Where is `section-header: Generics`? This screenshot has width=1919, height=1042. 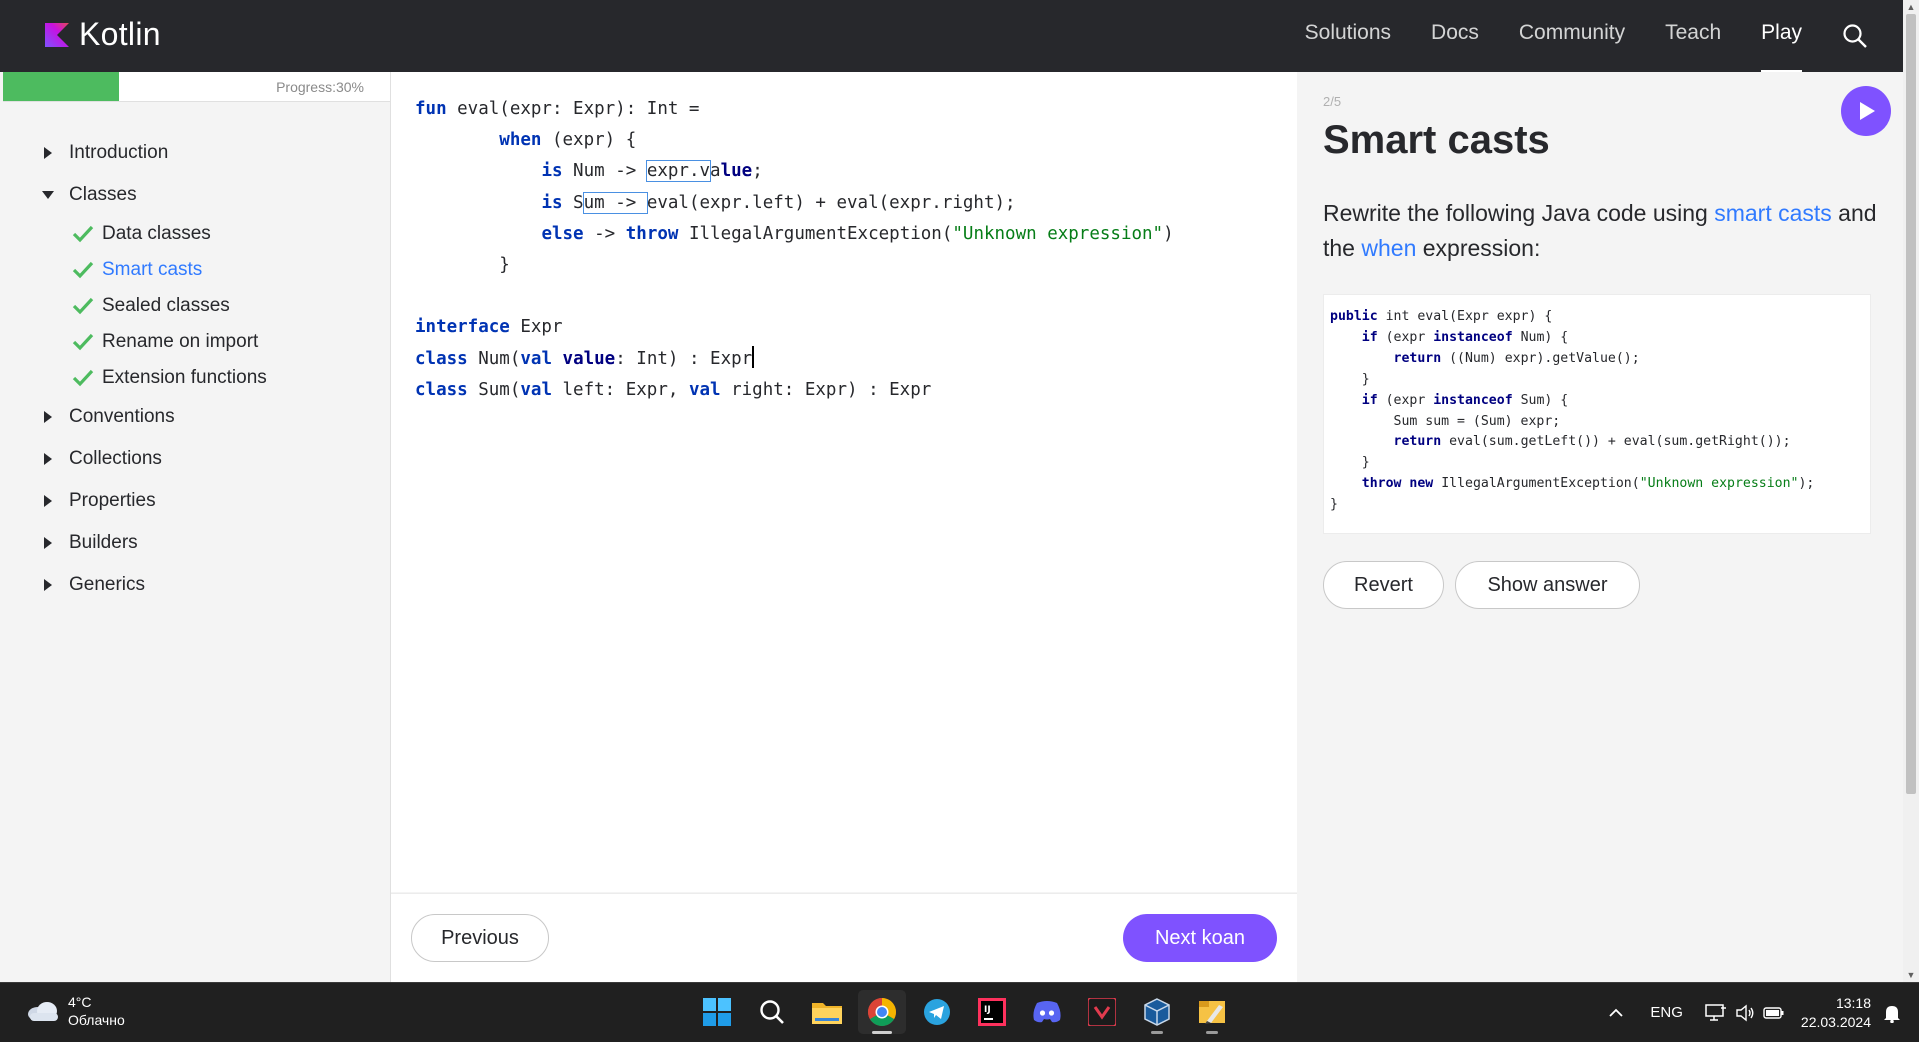
section-header: Generics is located at coordinates (154, 585).